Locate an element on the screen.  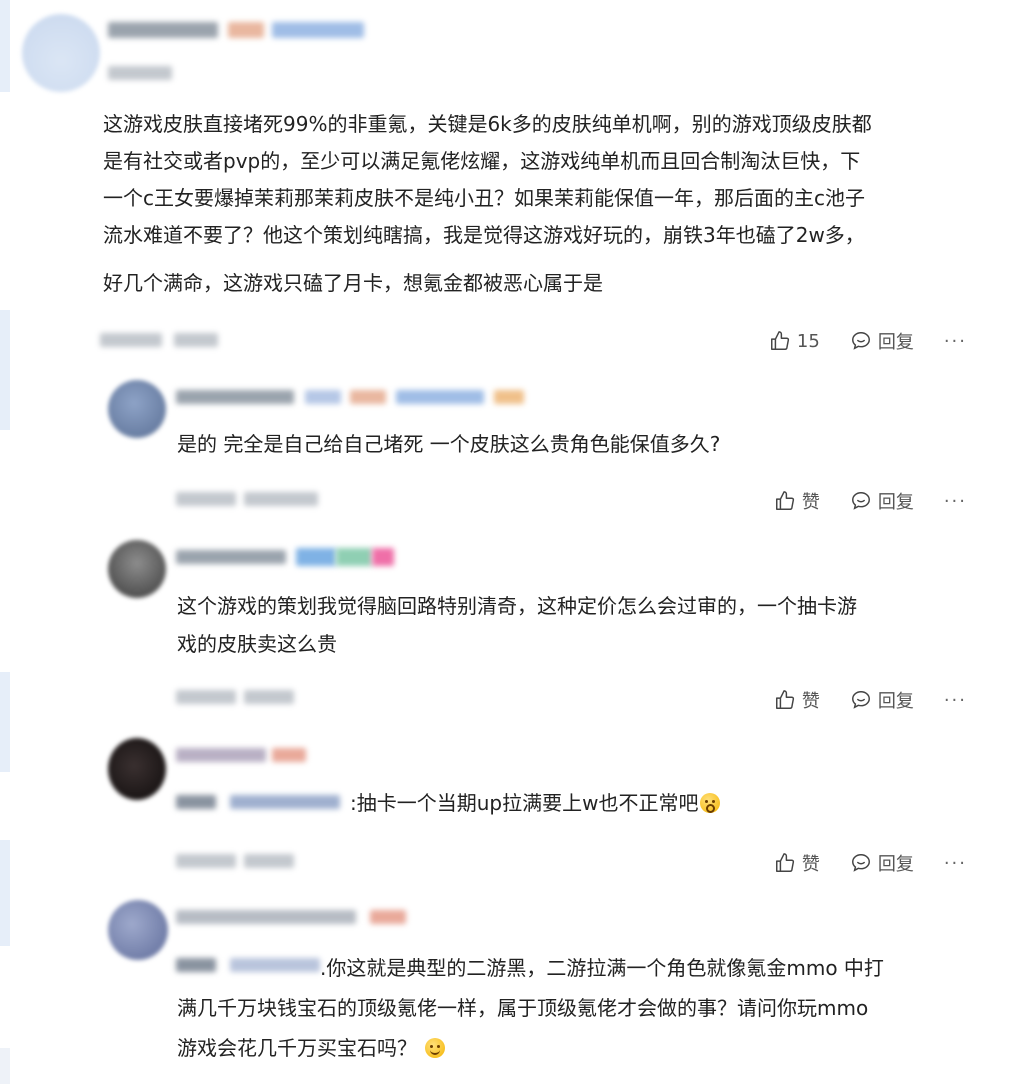
comment-line: 流水难道不要了？他这个策划纯瞎搞，我是觉得这游戏好玩的，崩铁3年也磕了2w多， is located at coordinates (484, 235).